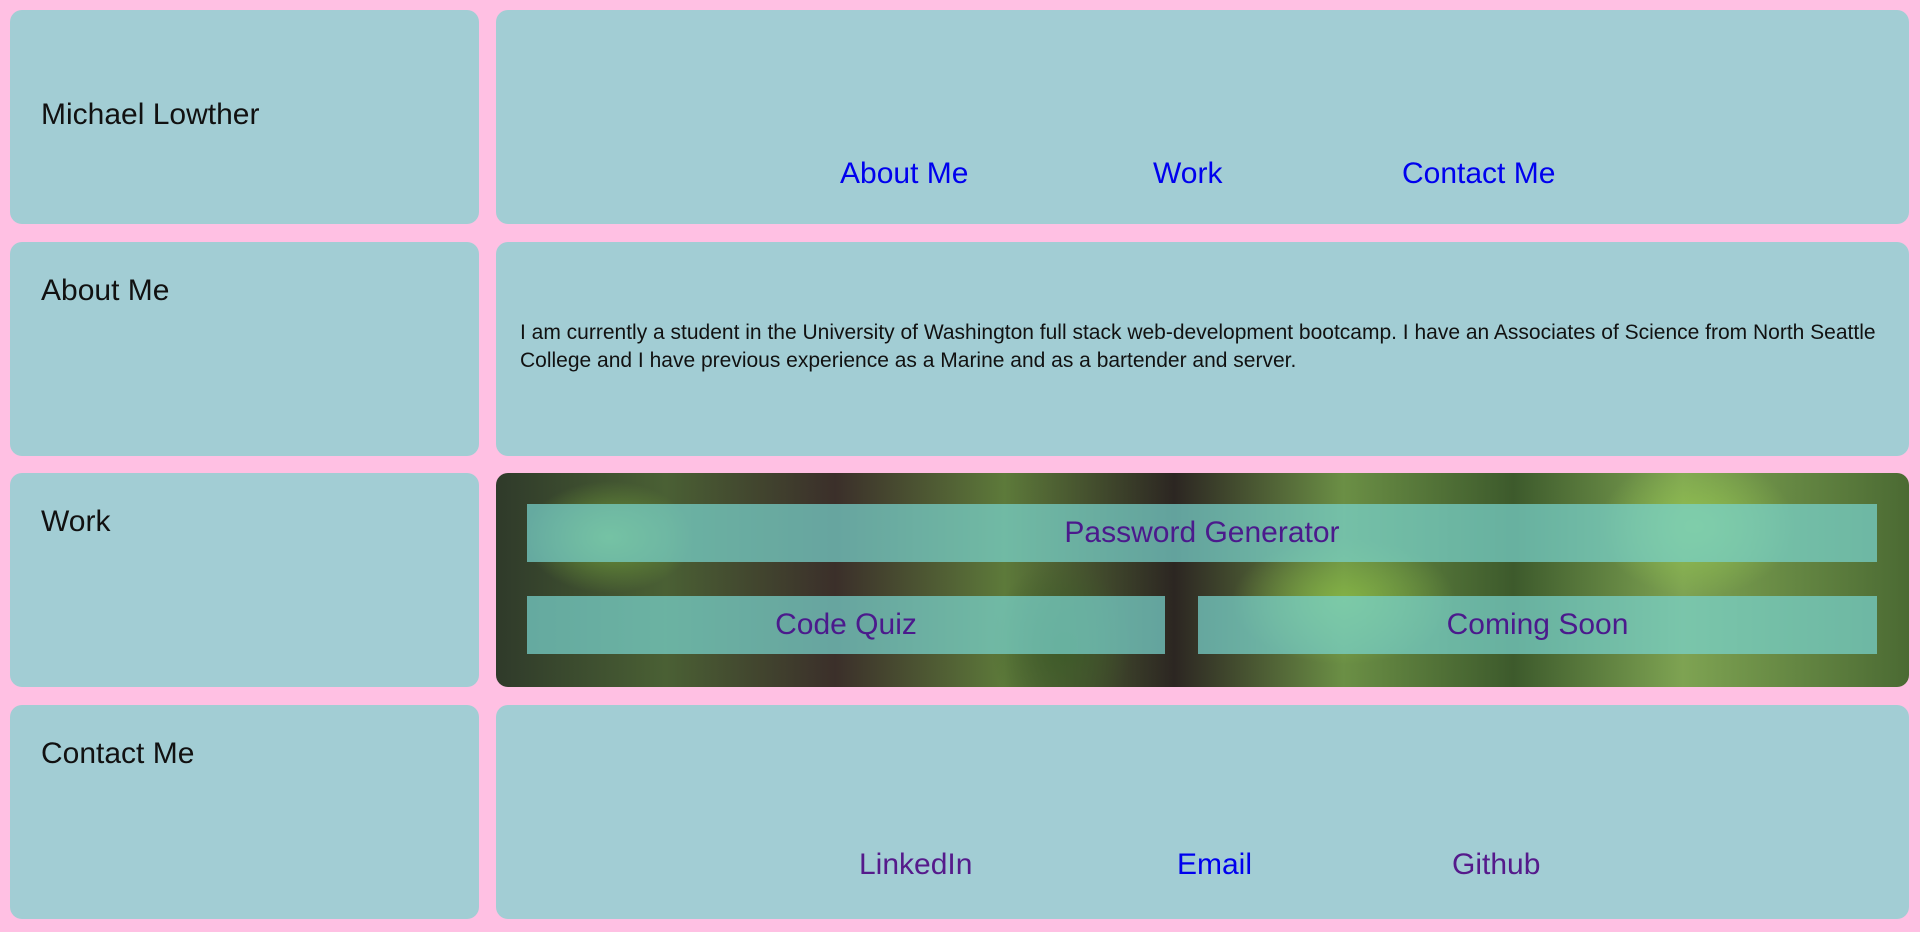 Image resolution: width=1920 pixels, height=932 pixels. Describe the element at coordinates (846, 625) in the screenshot. I see `project-code-quiz: Code Quiz` at that location.